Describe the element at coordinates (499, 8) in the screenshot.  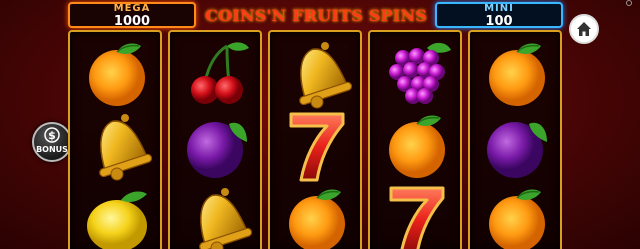
I see `mini-label: MINI` at that location.